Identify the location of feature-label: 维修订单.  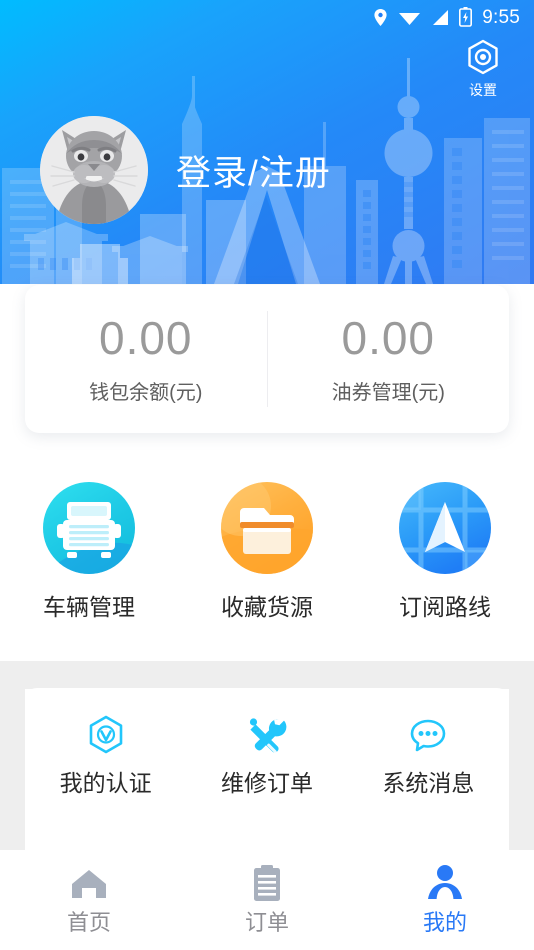
(266, 783).